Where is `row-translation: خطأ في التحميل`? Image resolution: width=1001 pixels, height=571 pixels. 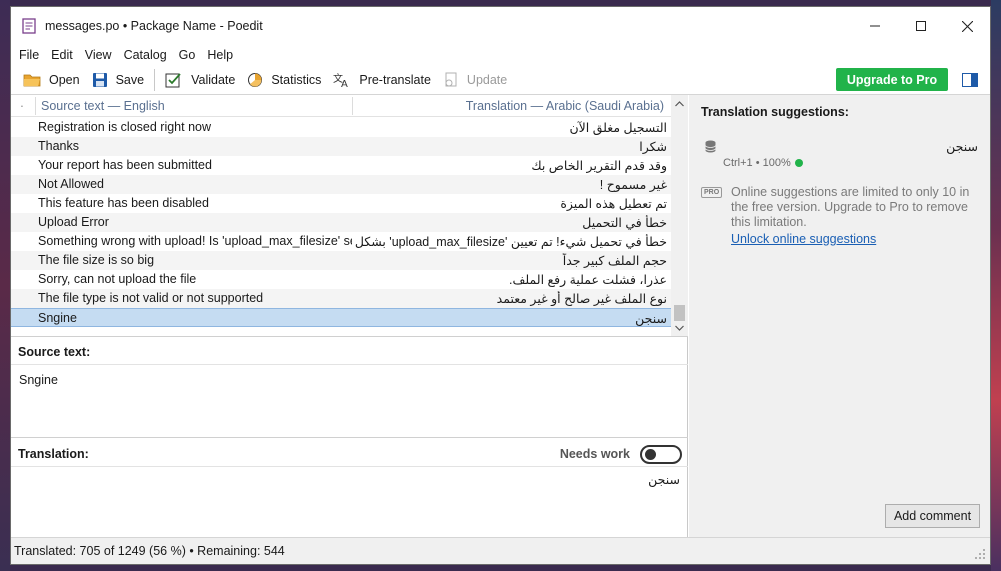
row-translation: خطأ في التحميل is located at coordinates (624, 223).